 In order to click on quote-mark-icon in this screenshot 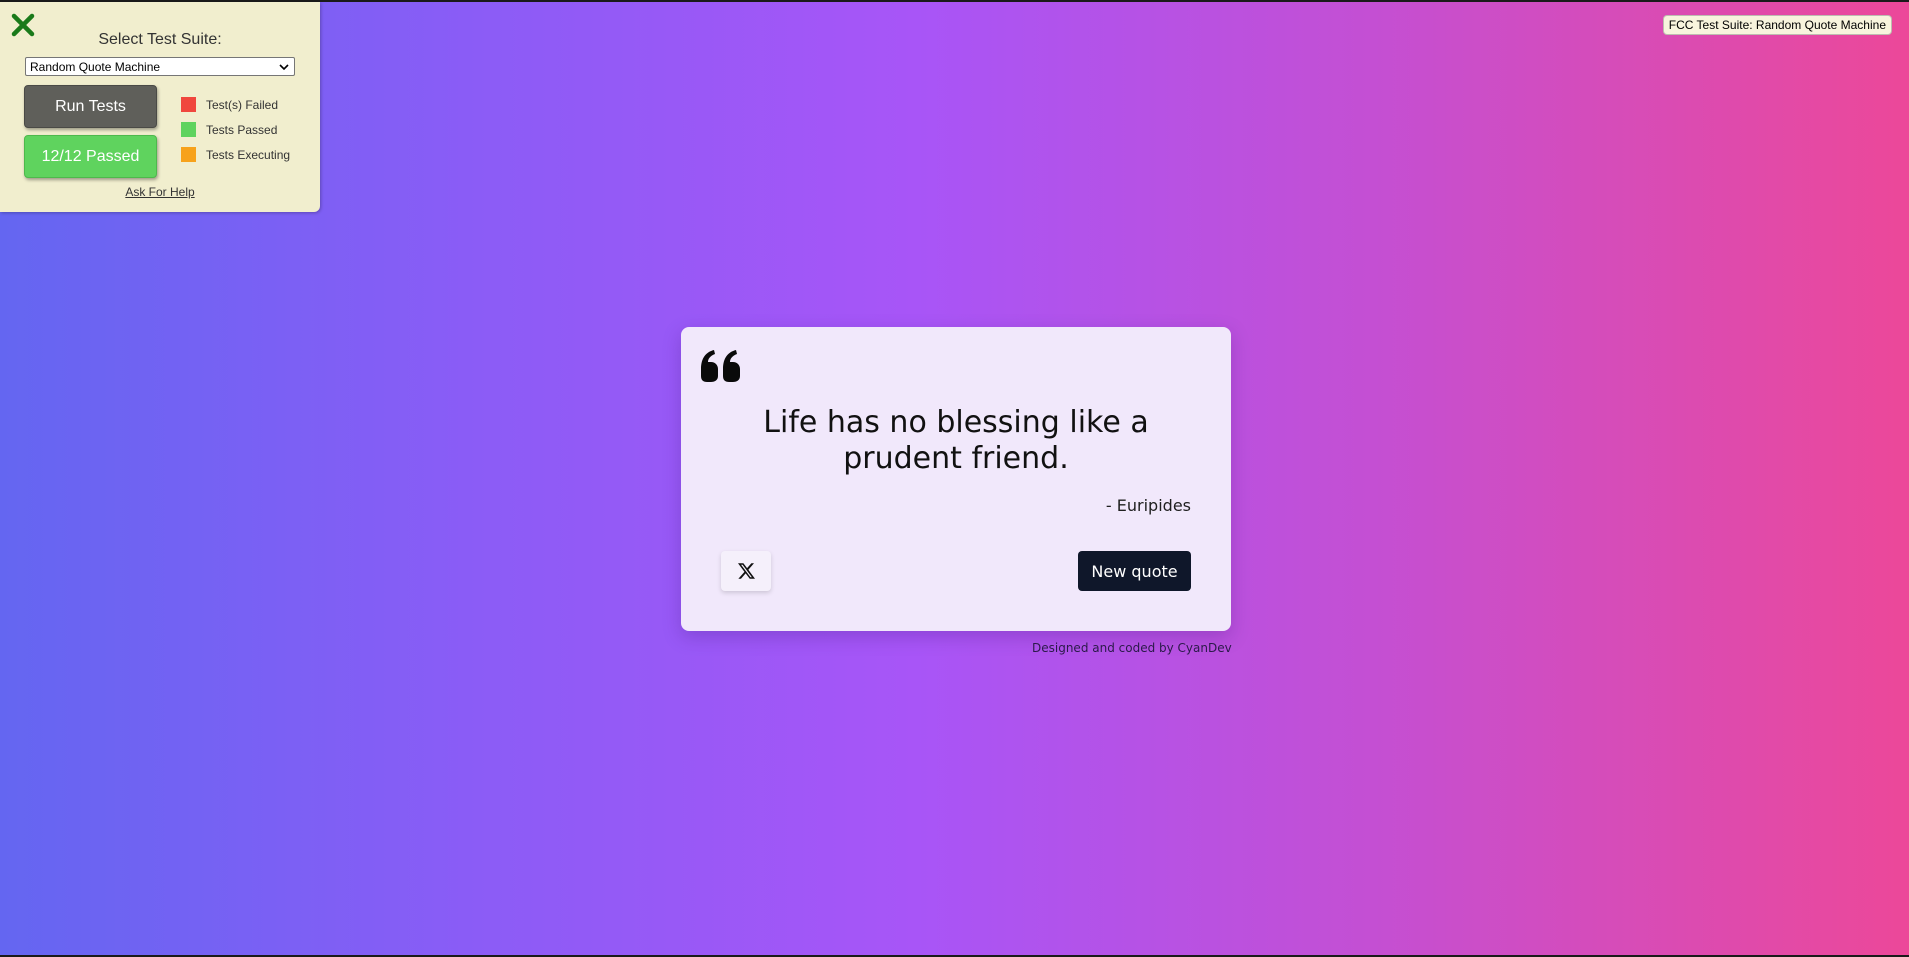, I will do `click(720, 366)`.